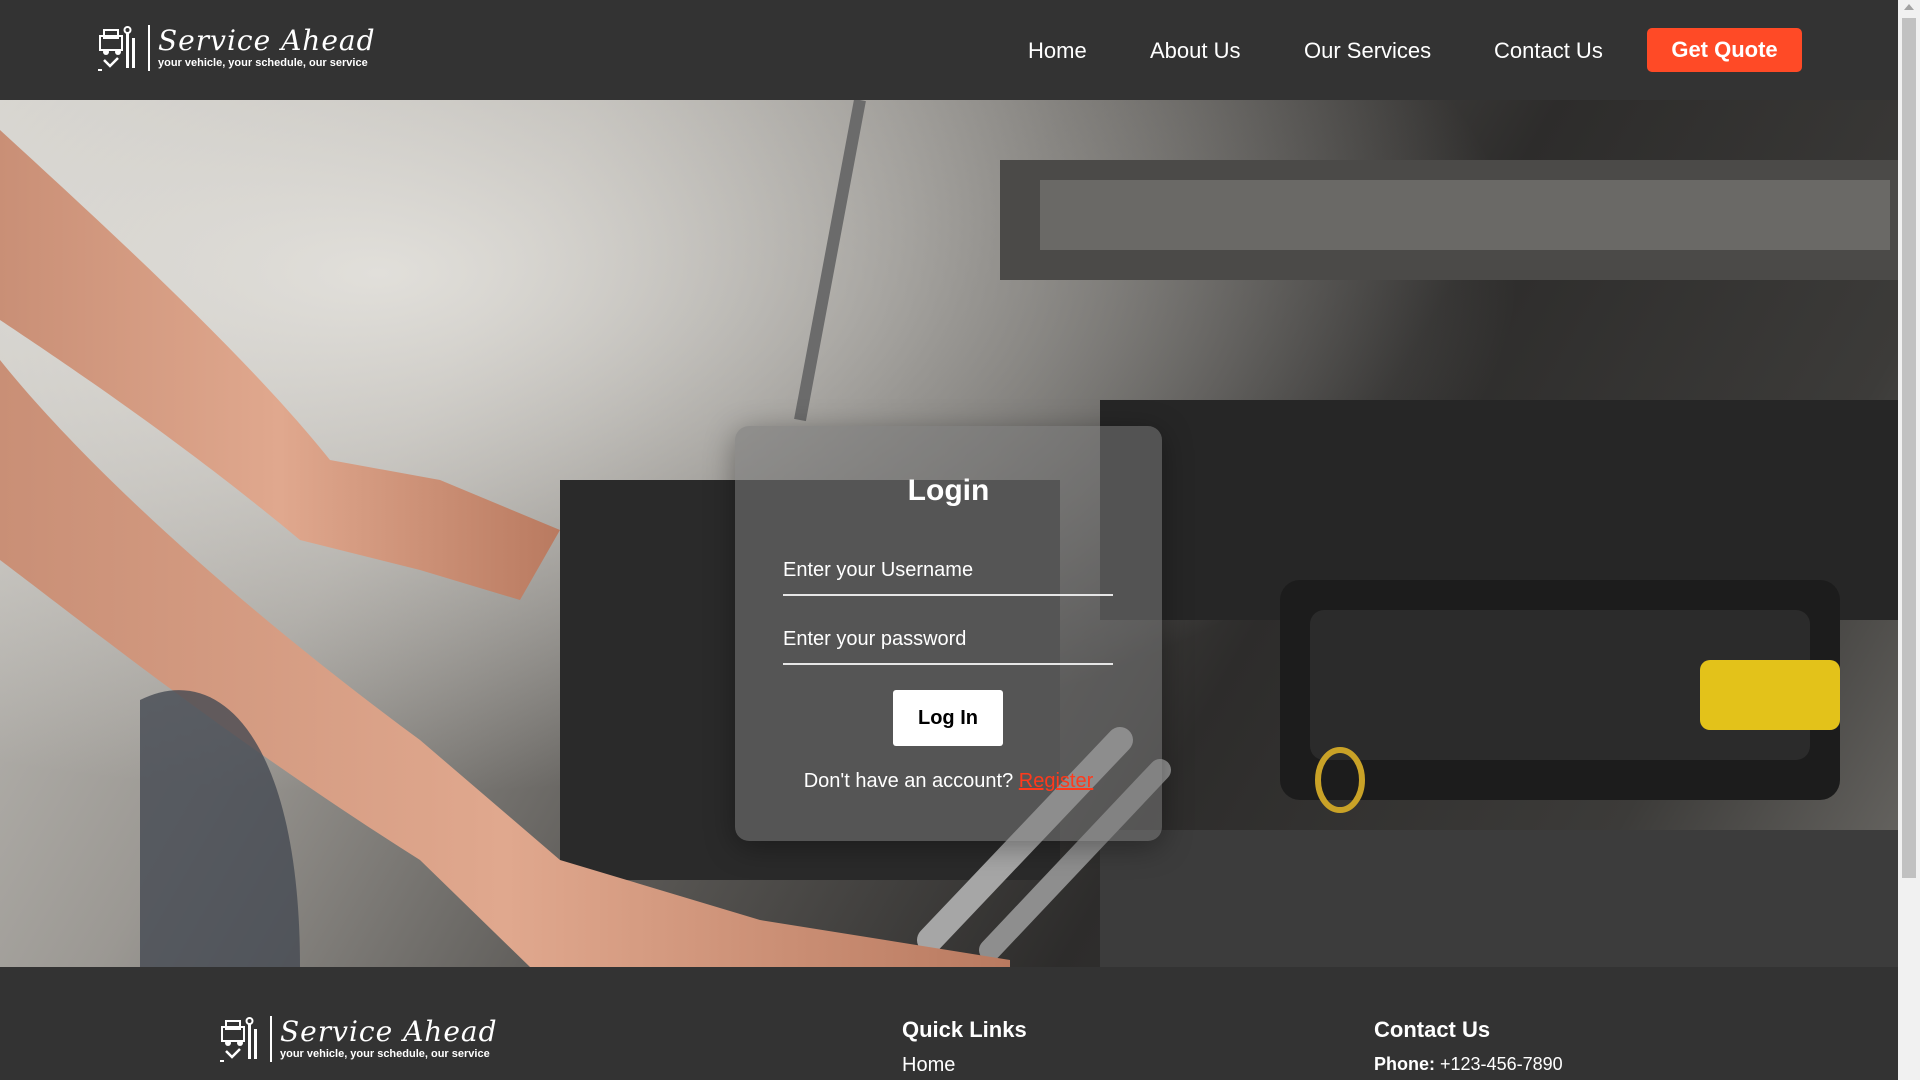  Describe the element at coordinates (948, 490) in the screenshot. I see `login-title: Login` at that location.